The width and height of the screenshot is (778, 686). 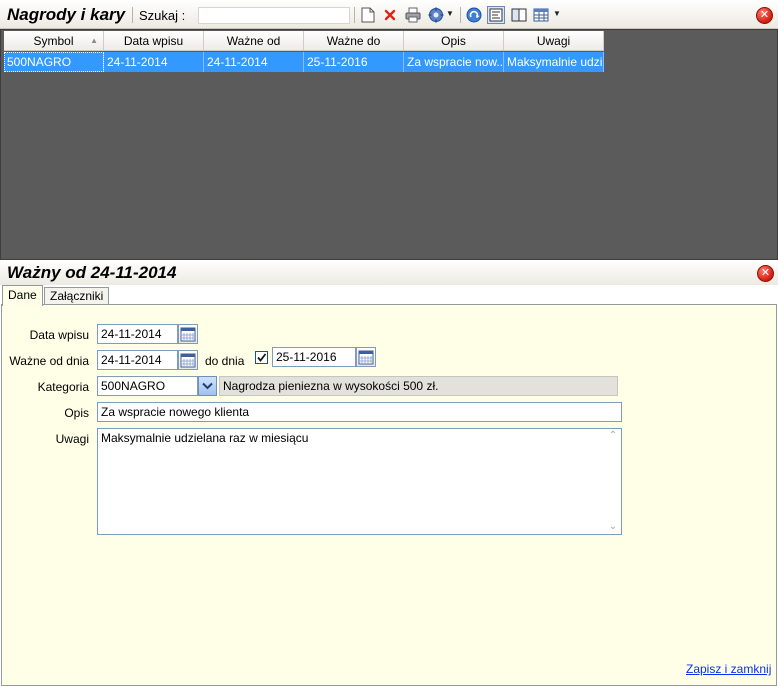 I want to click on do-dnia-checkbox, so click(x=261, y=357).